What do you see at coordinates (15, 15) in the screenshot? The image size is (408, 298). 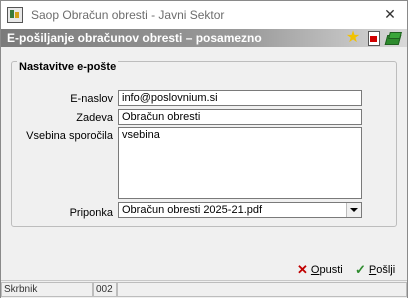 I see `app-icon` at bounding box center [15, 15].